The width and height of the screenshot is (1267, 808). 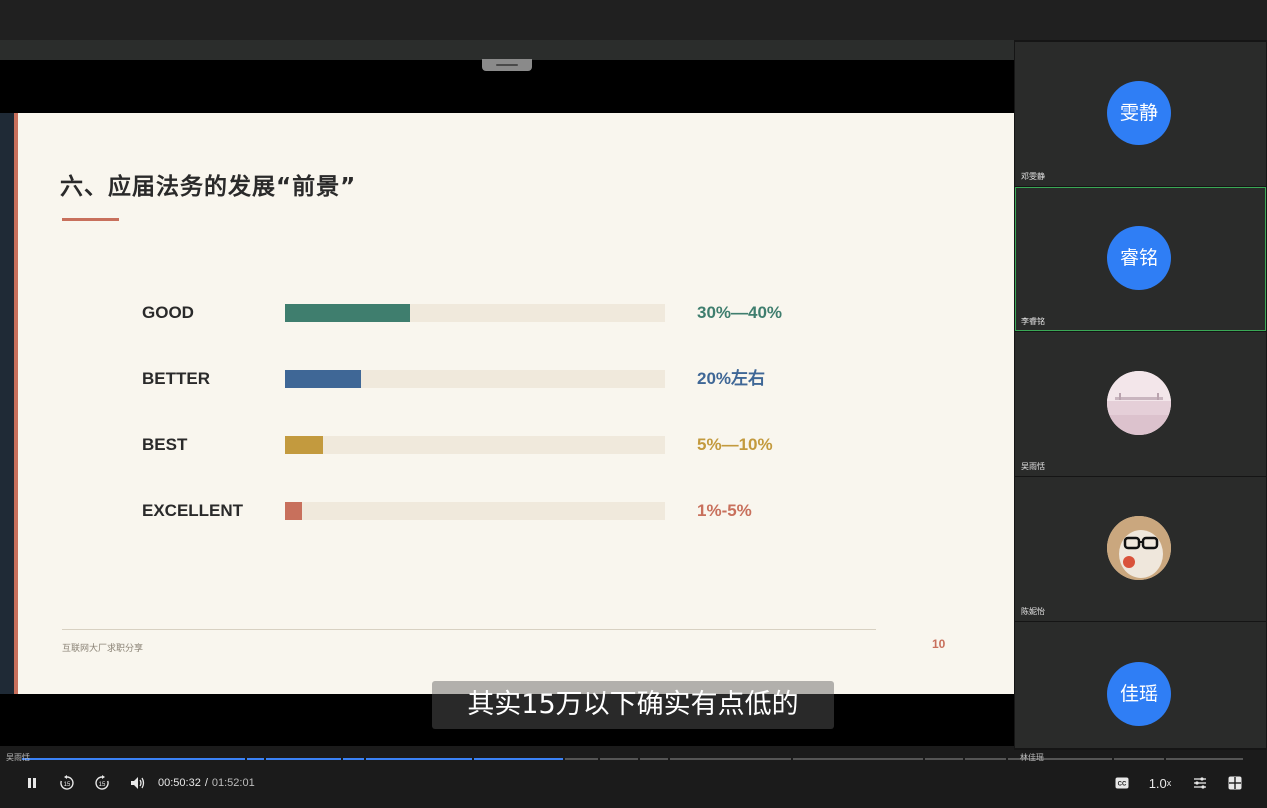 I want to click on volume-button, so click(x=138, y=783).